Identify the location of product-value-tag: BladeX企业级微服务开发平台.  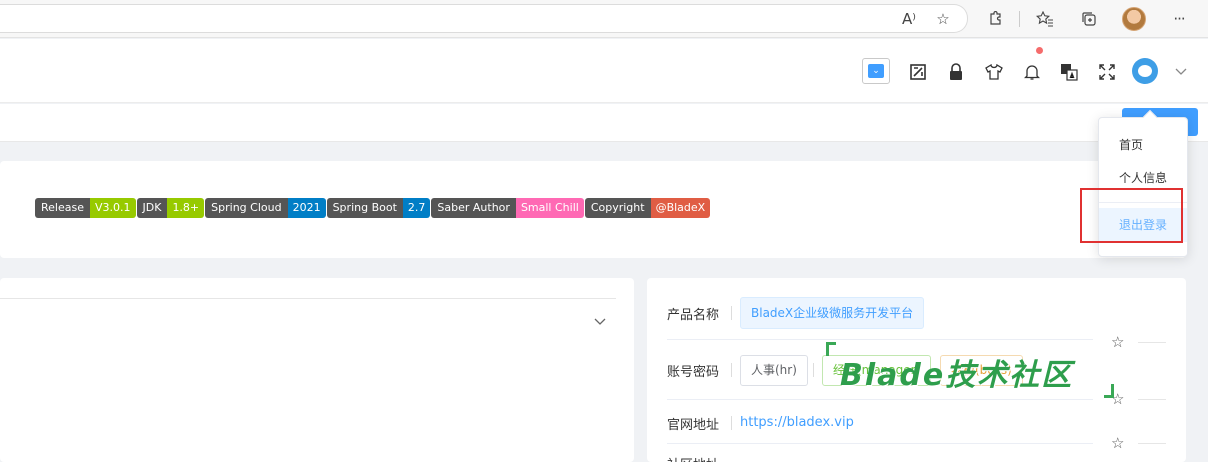
(832, 313).